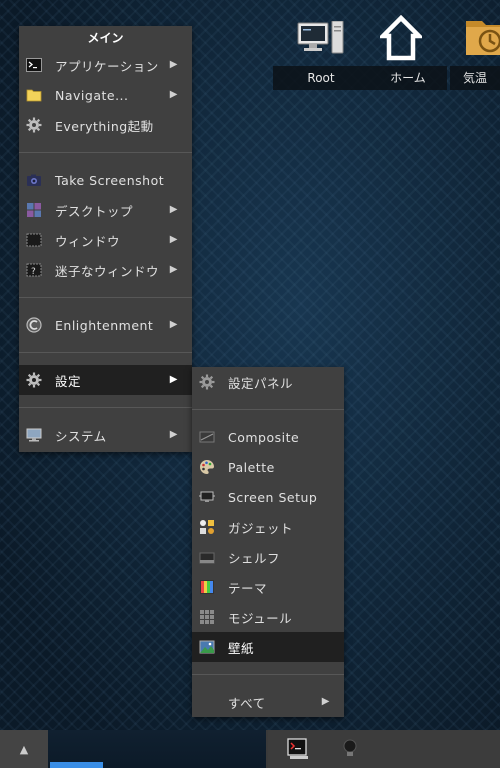 This screenshot has width=500, height=768. Describe the element at coordinates (207, 437) in the screenshot. I see `composite-icon` at that location.